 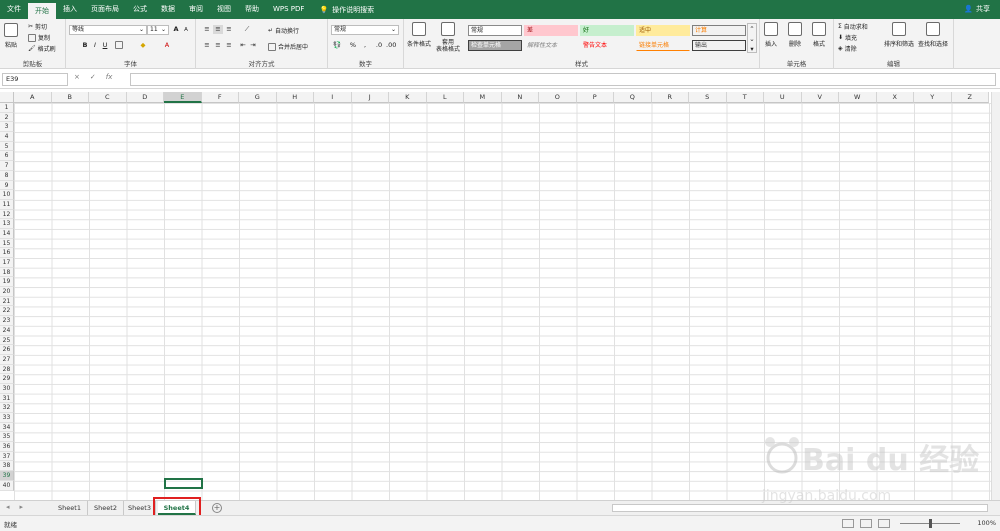 What do you see at coordinates (7, 398) in the screenshot?
I see `row-header-31: 31` at bounding box center [7, 398].